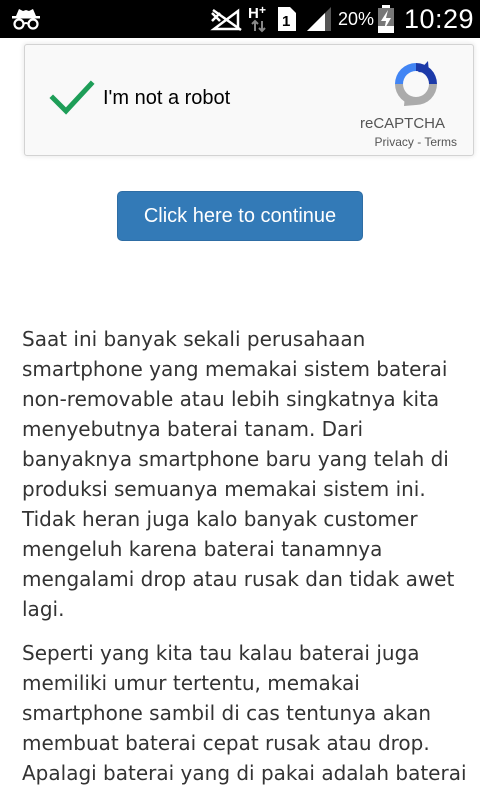 The width and height of the screenshot is (480, 802). I want to click on sim-1-icon: 1, so click(287, 19).